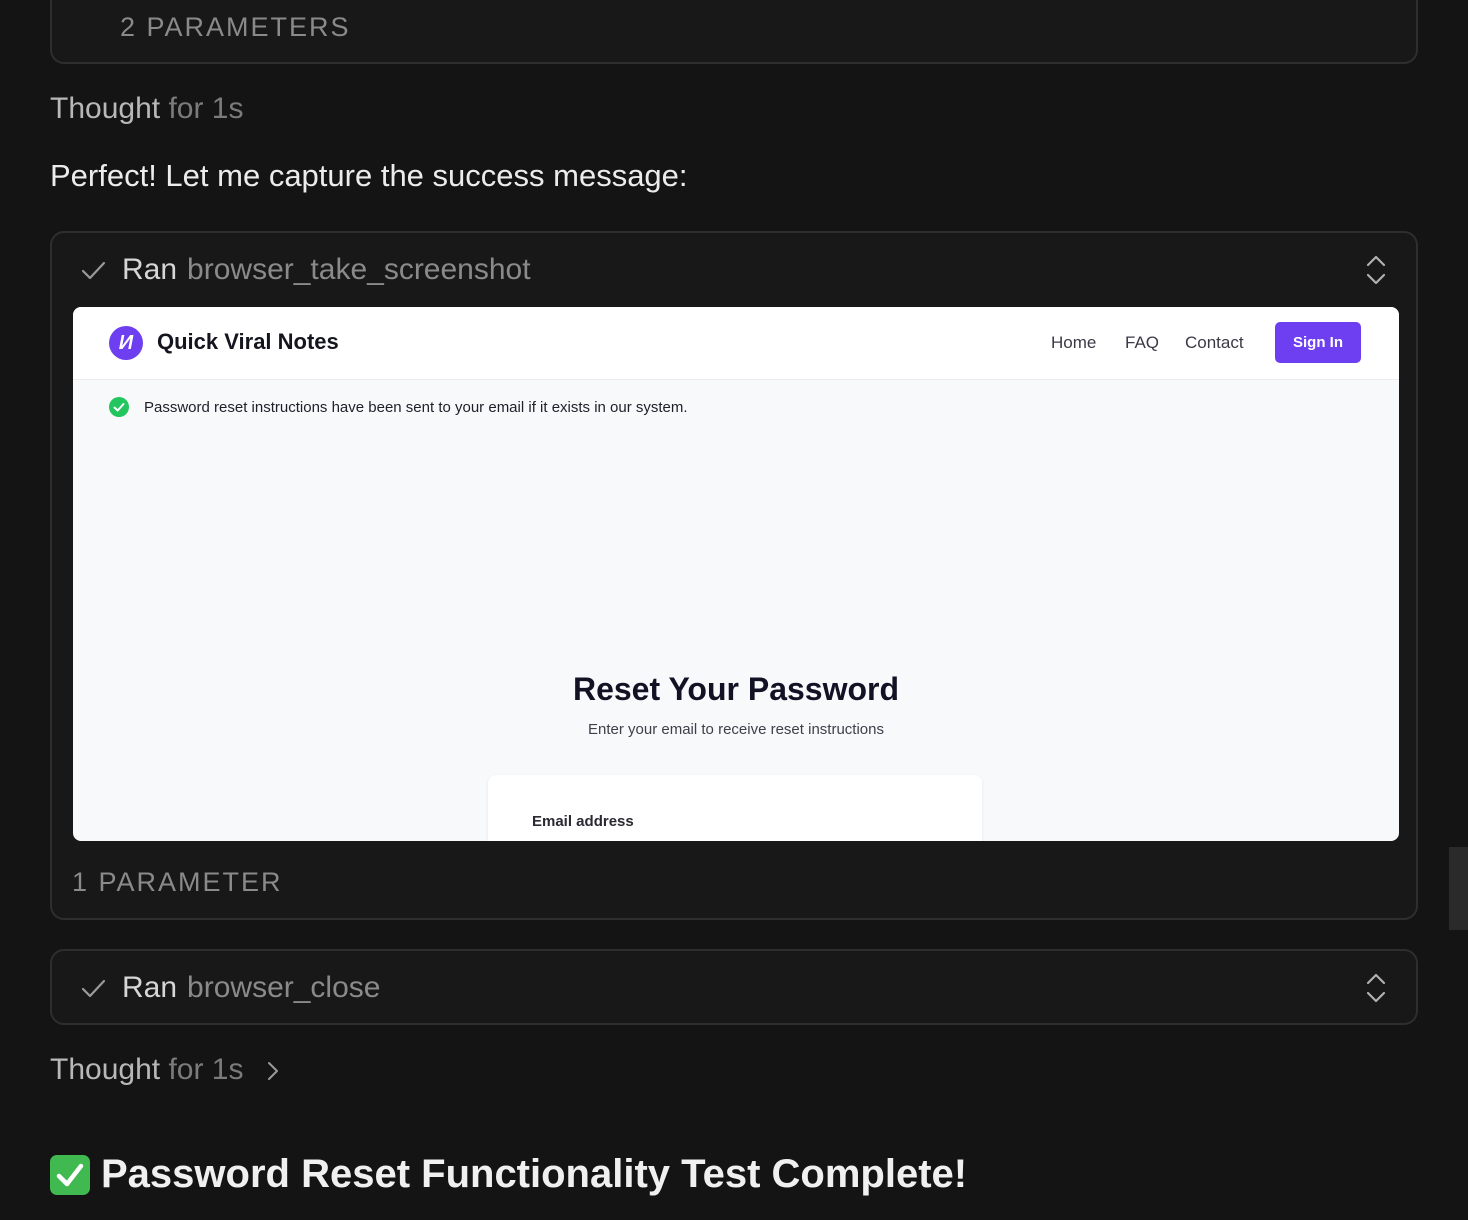 This screenshot has height=1220, width=1468. Describe the element at coordinates (1318, 342) in the screenshot. I see `sign-in-button: Sign In` at that location.